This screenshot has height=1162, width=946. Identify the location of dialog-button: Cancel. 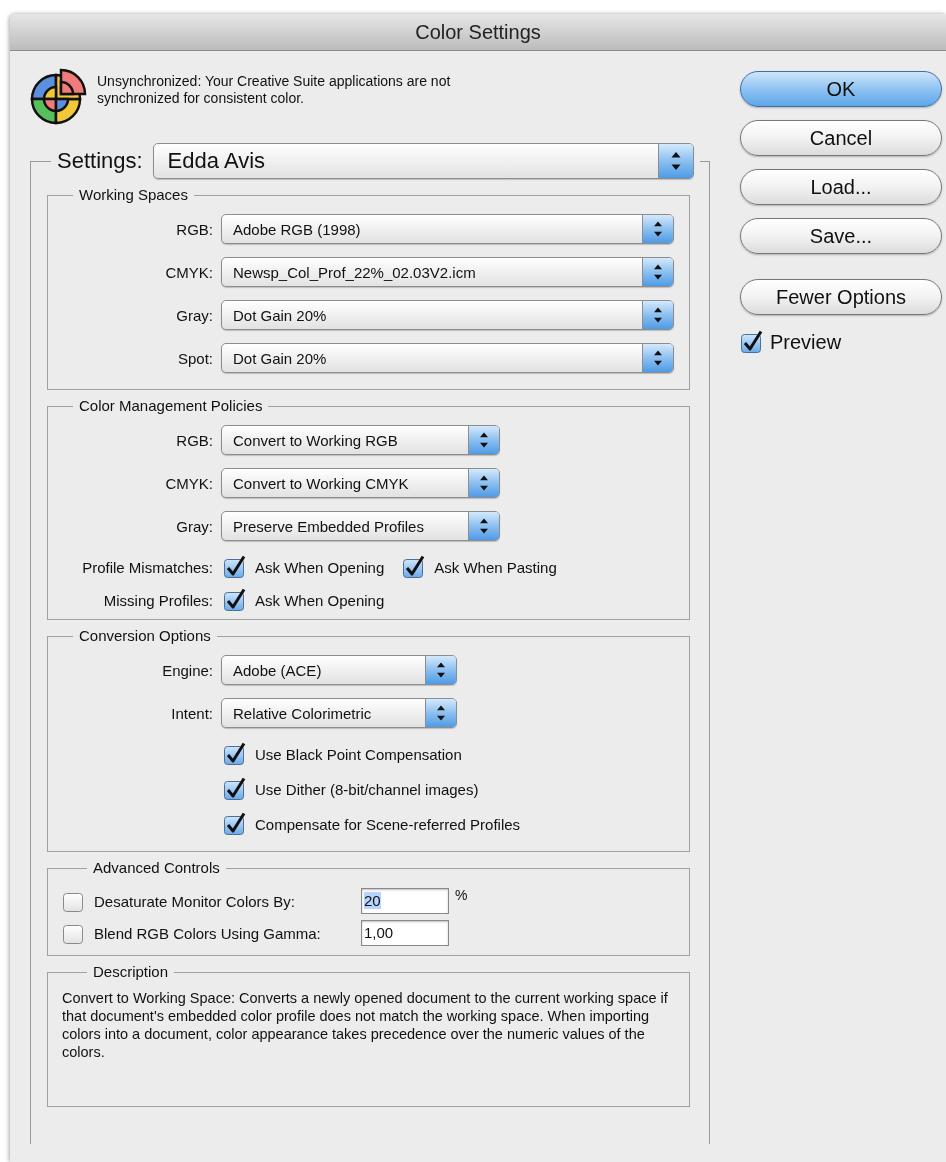
(841, 138).